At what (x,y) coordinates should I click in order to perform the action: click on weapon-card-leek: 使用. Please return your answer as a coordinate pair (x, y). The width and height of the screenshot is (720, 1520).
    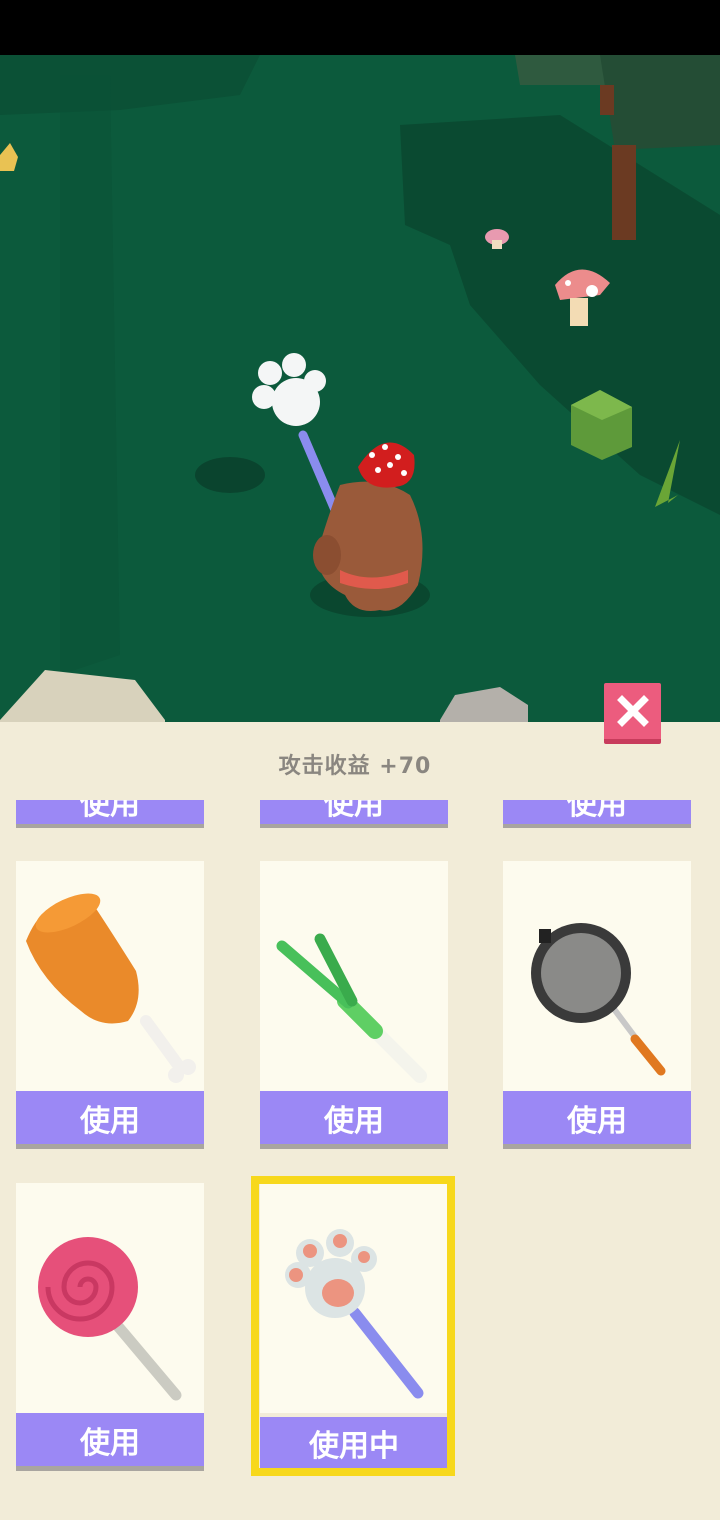
    Looking at the image, I should click on (354, 1005).